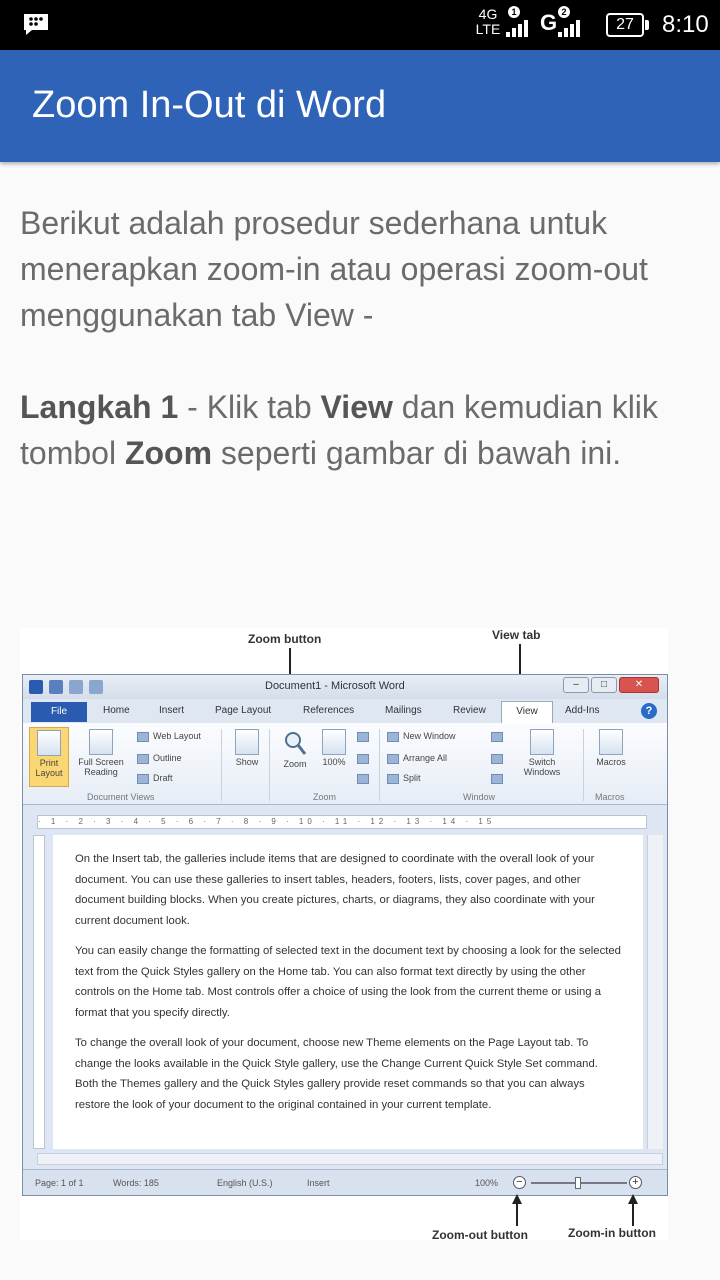 The height and width of the screenshot is (1280, 720). I want to click on view-side-by-side-button, so click(499, 736).